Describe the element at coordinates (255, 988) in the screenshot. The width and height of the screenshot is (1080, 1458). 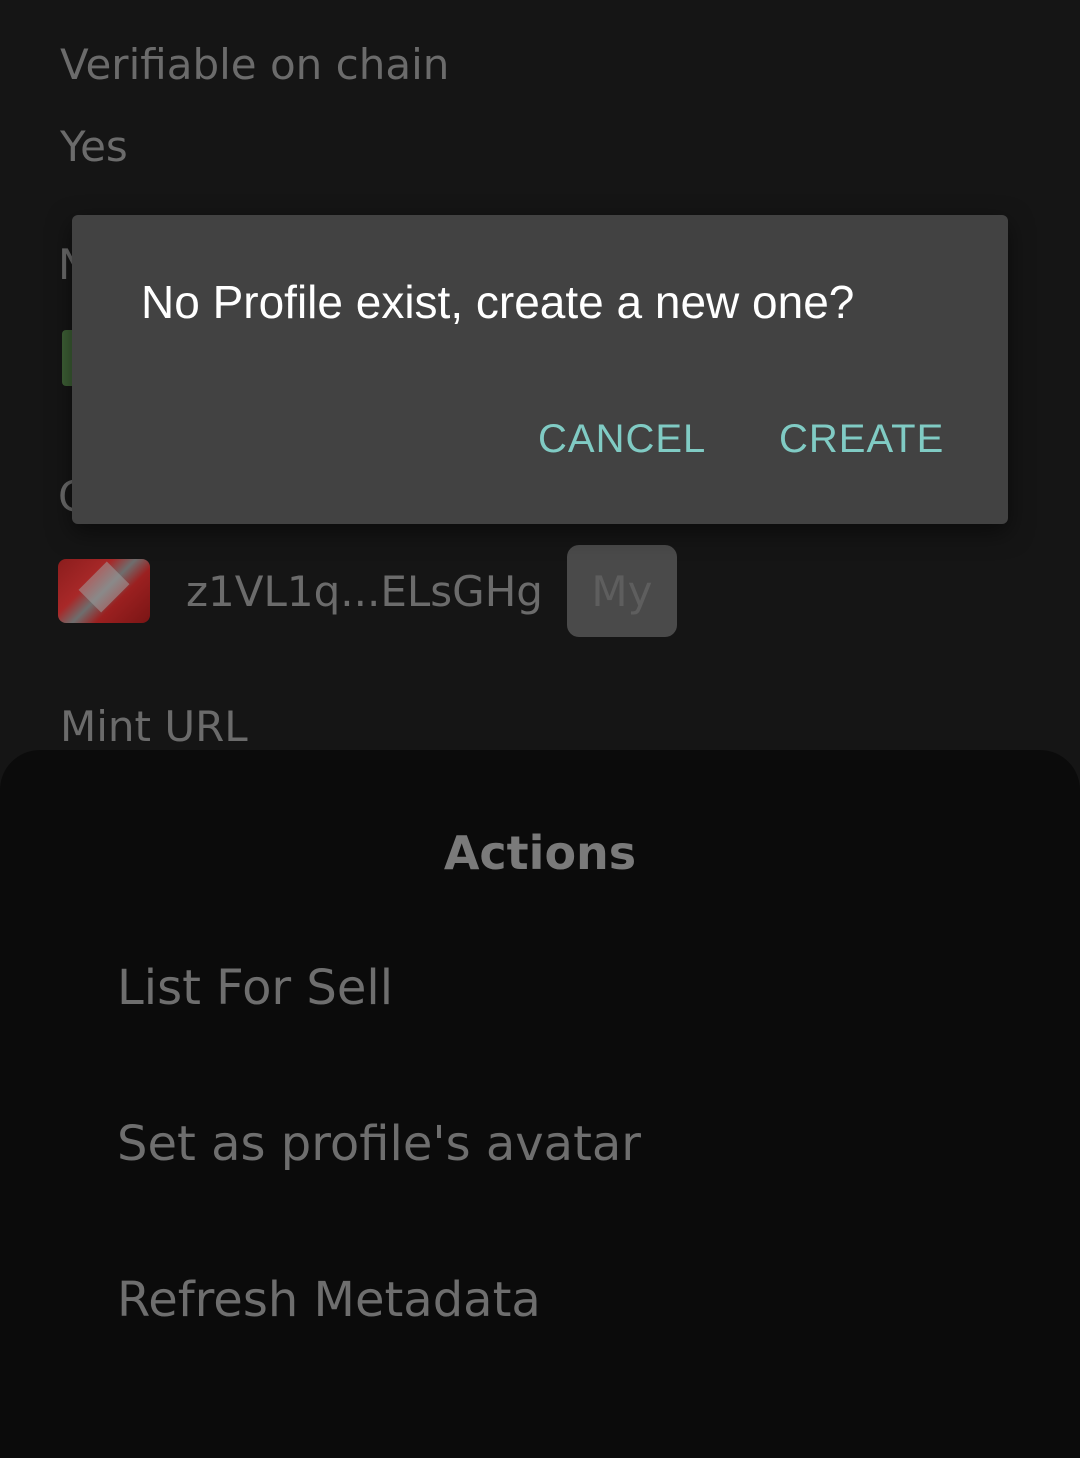
I see `action-list-for-sell: List For Sell` at that location.